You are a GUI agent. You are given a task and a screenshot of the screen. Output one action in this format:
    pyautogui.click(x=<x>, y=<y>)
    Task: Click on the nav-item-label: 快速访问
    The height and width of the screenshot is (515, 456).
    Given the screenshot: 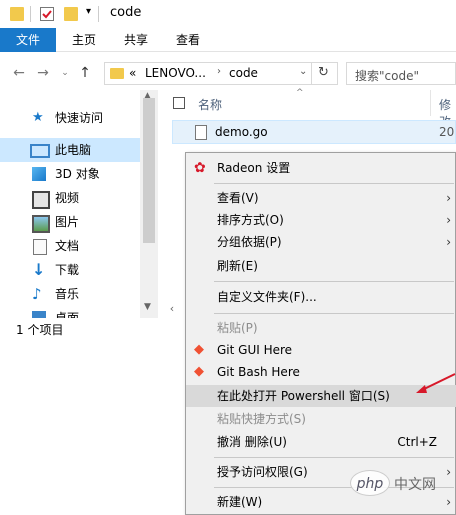 What is the action you would take?
    pyautogui.click(x=79, y=118)
    